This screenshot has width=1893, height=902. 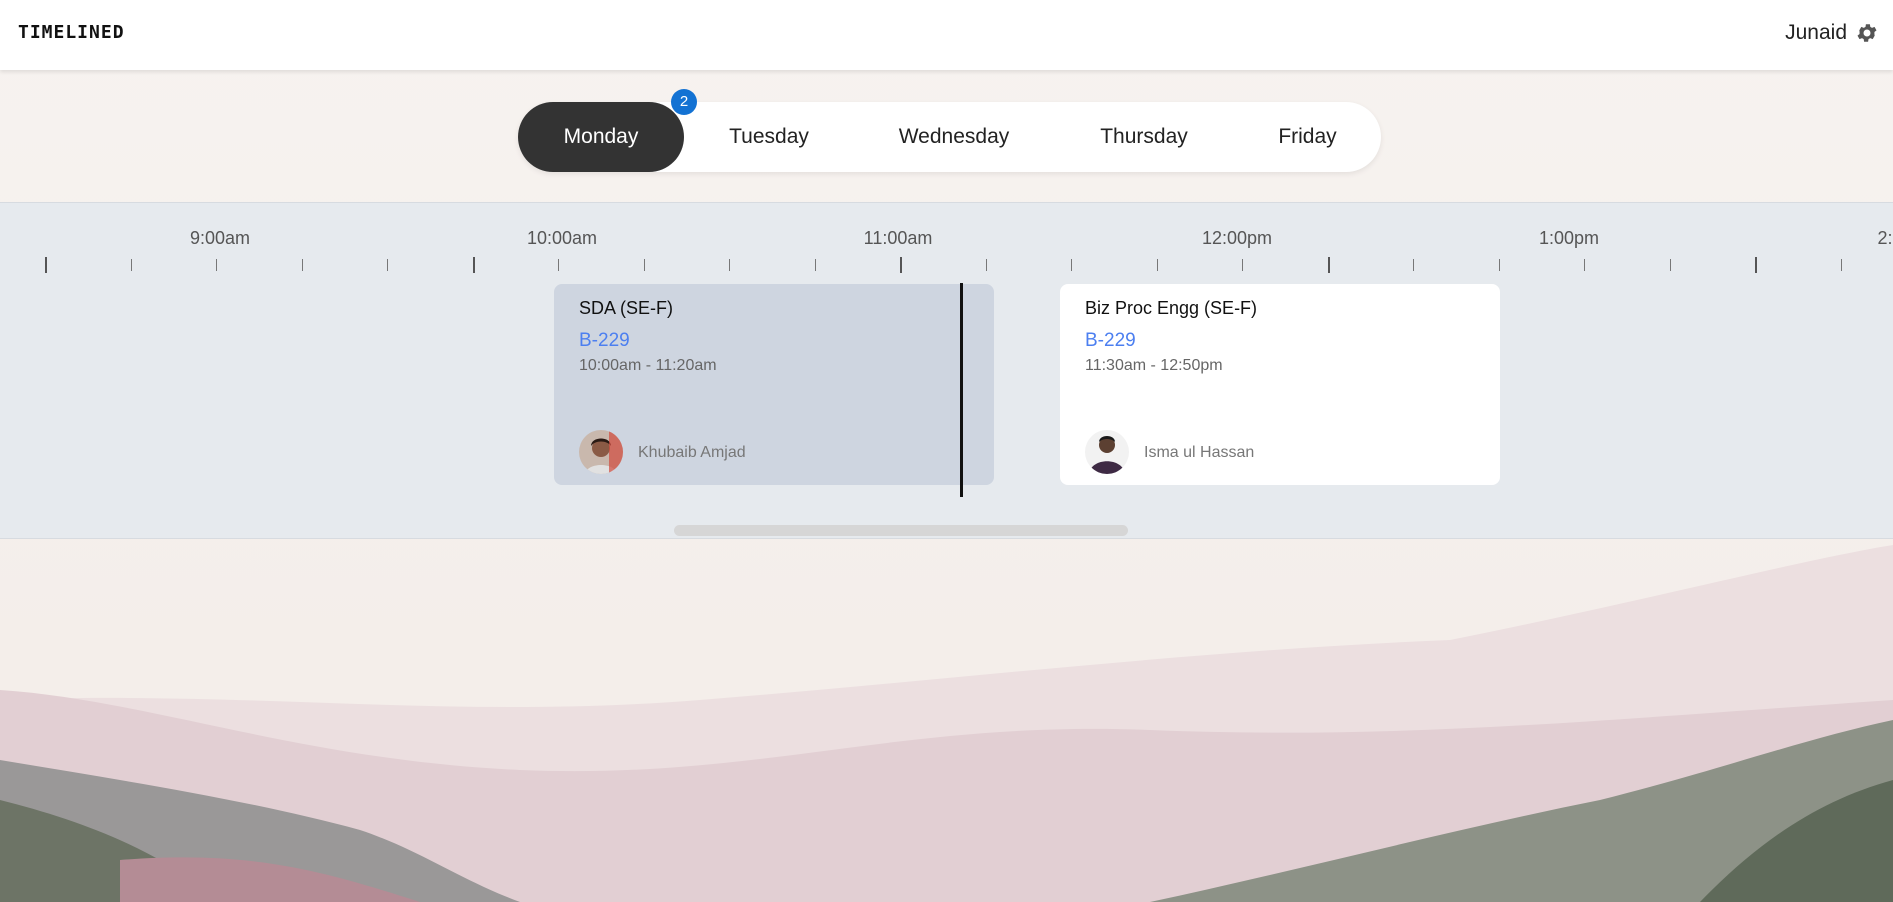 I want to click on tab-thursday: Thursday, so click(x=1144, y=137).